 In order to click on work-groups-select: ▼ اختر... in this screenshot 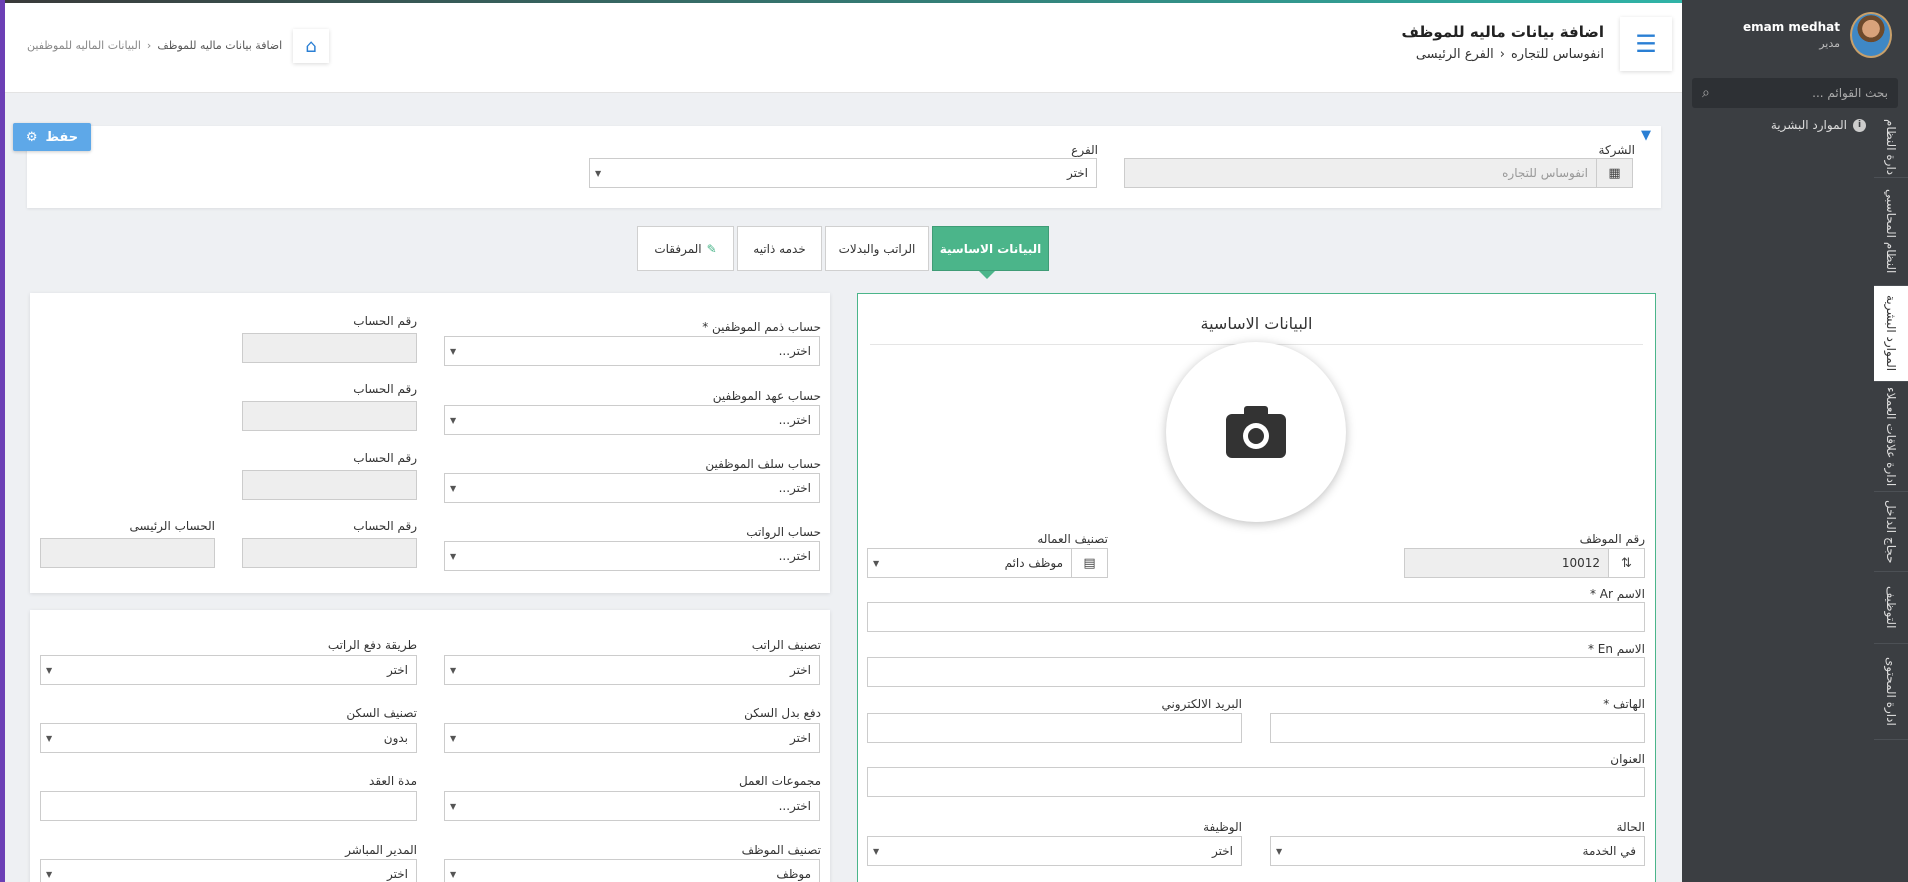, I will do `click(632, 806)`.